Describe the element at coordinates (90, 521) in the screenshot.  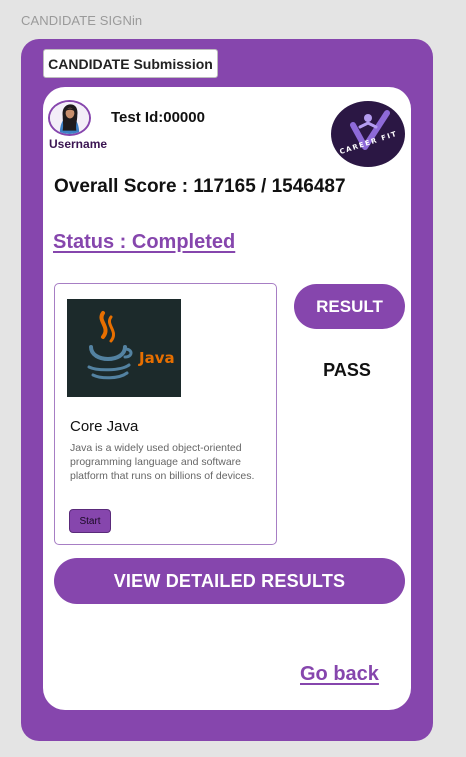
I see `start-button: Start` at that location.